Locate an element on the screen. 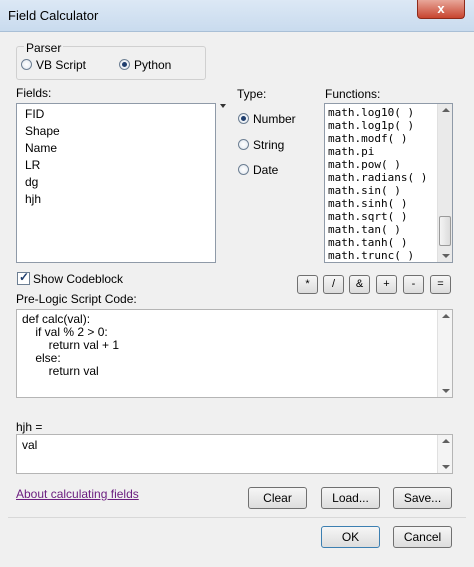 The image size is (474, 567). type-label: Type: is located at coordinates (252, 94).